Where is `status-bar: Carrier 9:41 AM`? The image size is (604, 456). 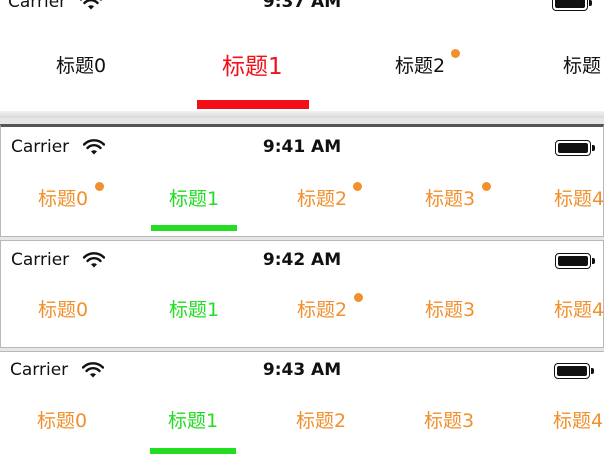 status-bar: Carrier 9:41 AM is located at coordinates (302, 147).